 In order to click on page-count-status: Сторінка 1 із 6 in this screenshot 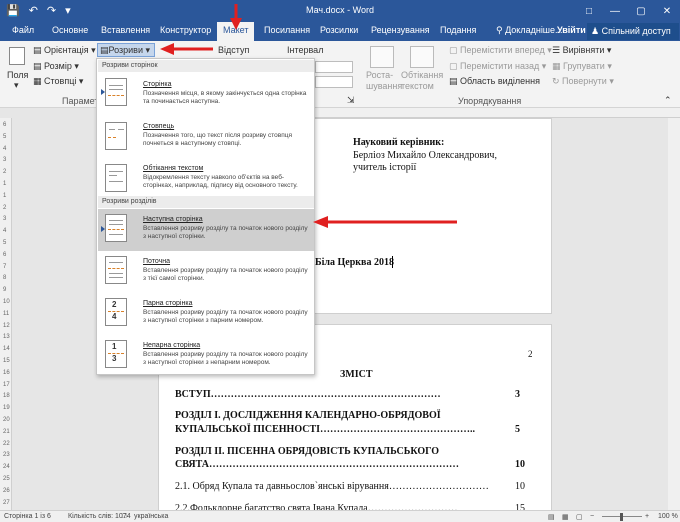, I will do `click(27, 516)`.